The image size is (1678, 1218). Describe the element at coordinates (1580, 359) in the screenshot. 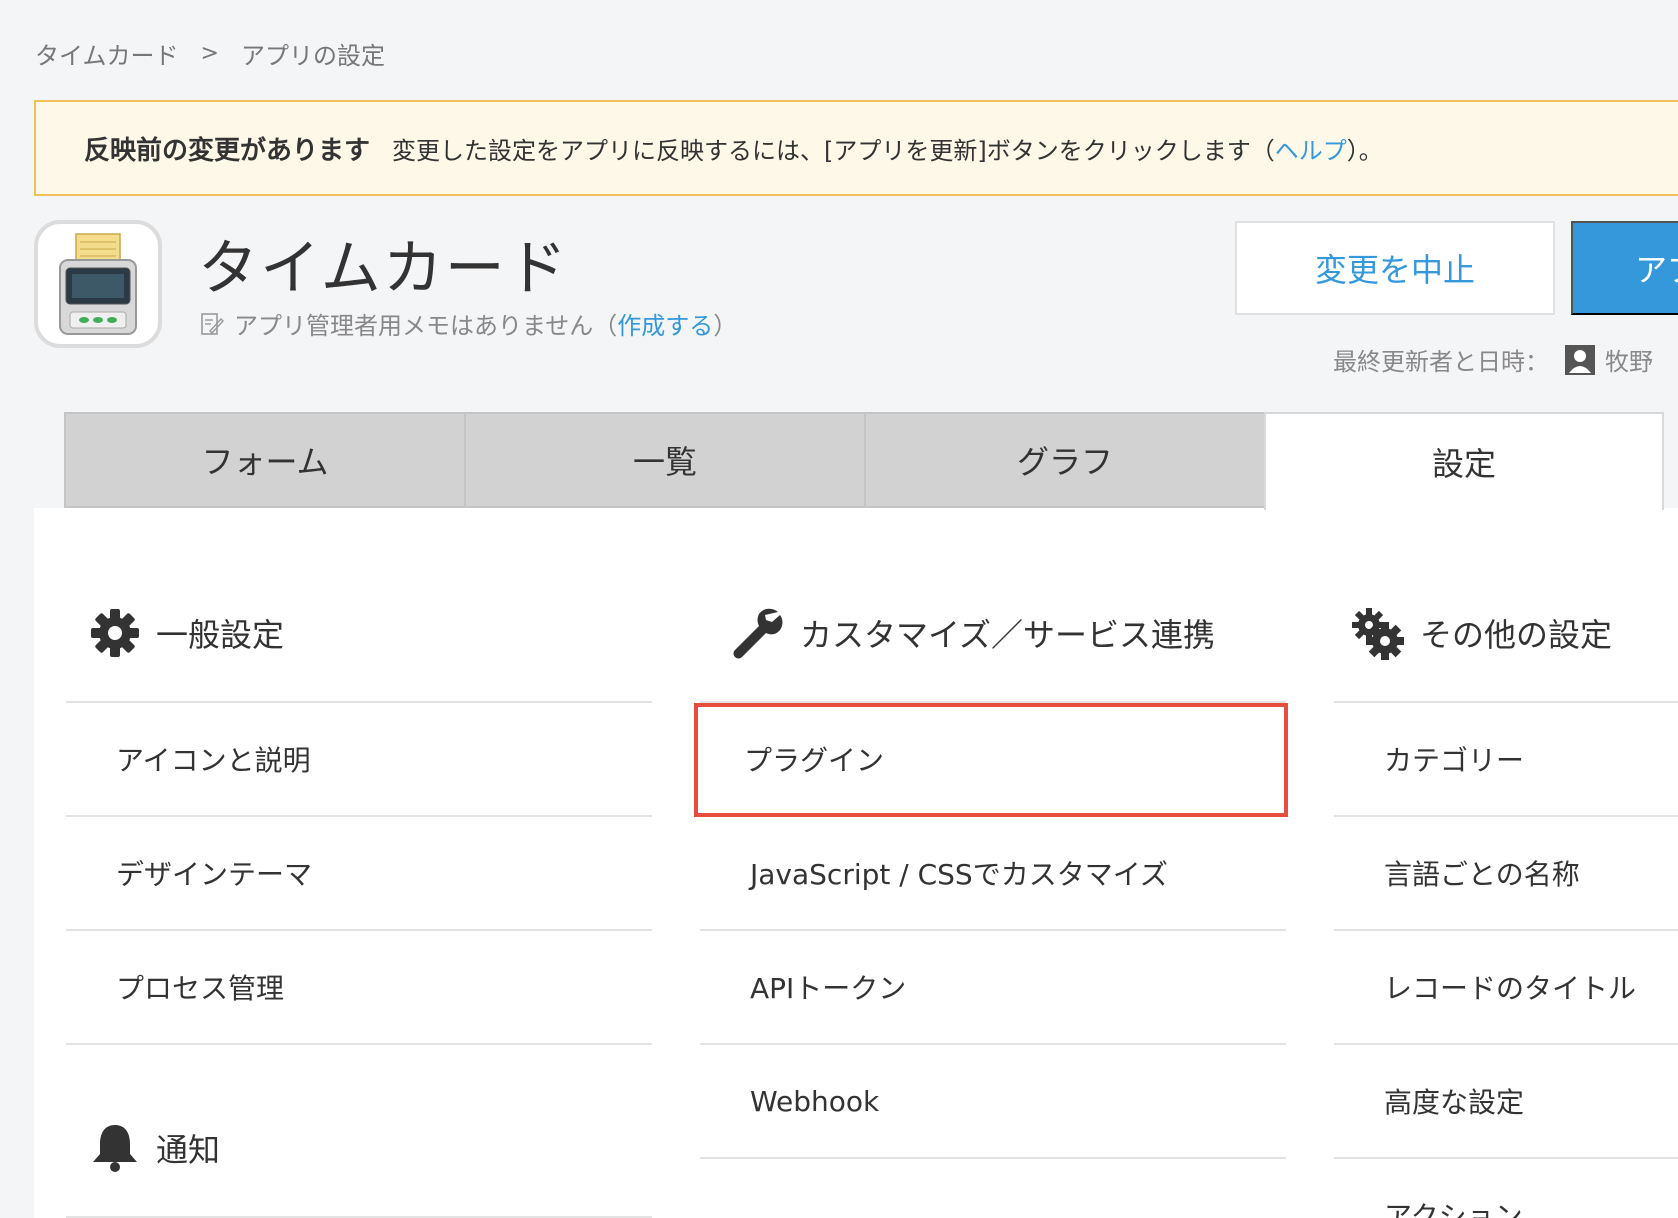

I see `user-icon` at that location.